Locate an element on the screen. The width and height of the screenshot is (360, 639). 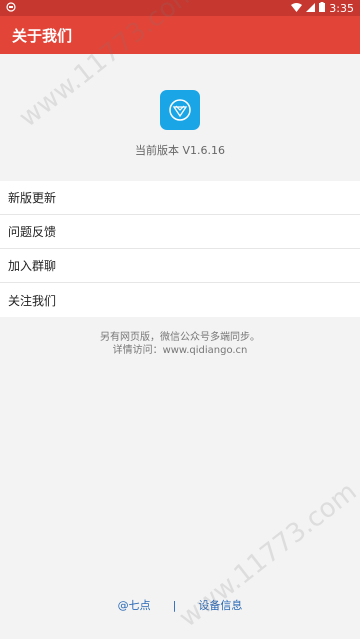
status-left is located at coordinates (11, 8).